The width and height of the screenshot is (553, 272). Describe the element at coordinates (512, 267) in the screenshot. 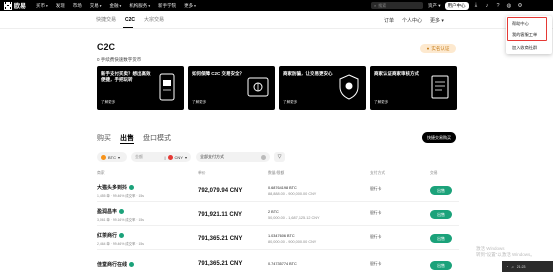

I see `volume-icon: ♫` at that location.